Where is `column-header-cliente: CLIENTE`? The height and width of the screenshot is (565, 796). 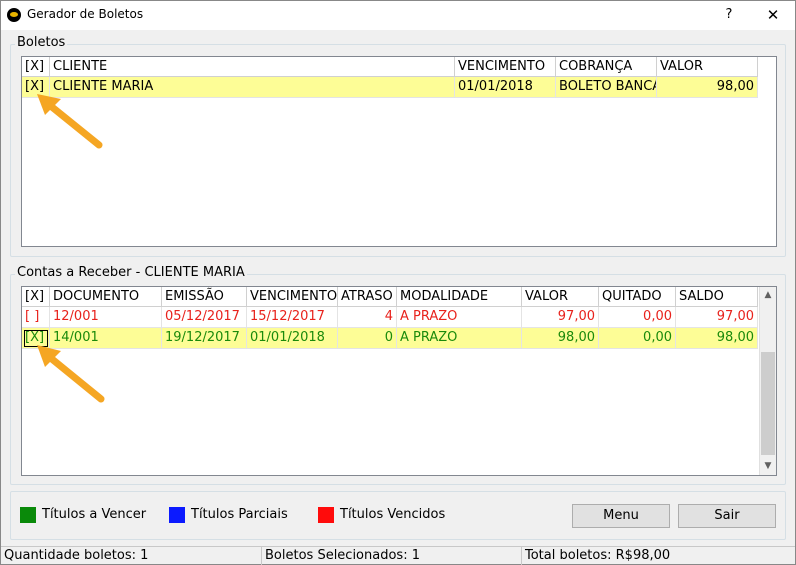 column-header-cliente: CLIENTE is located at coordinates (252, 67).